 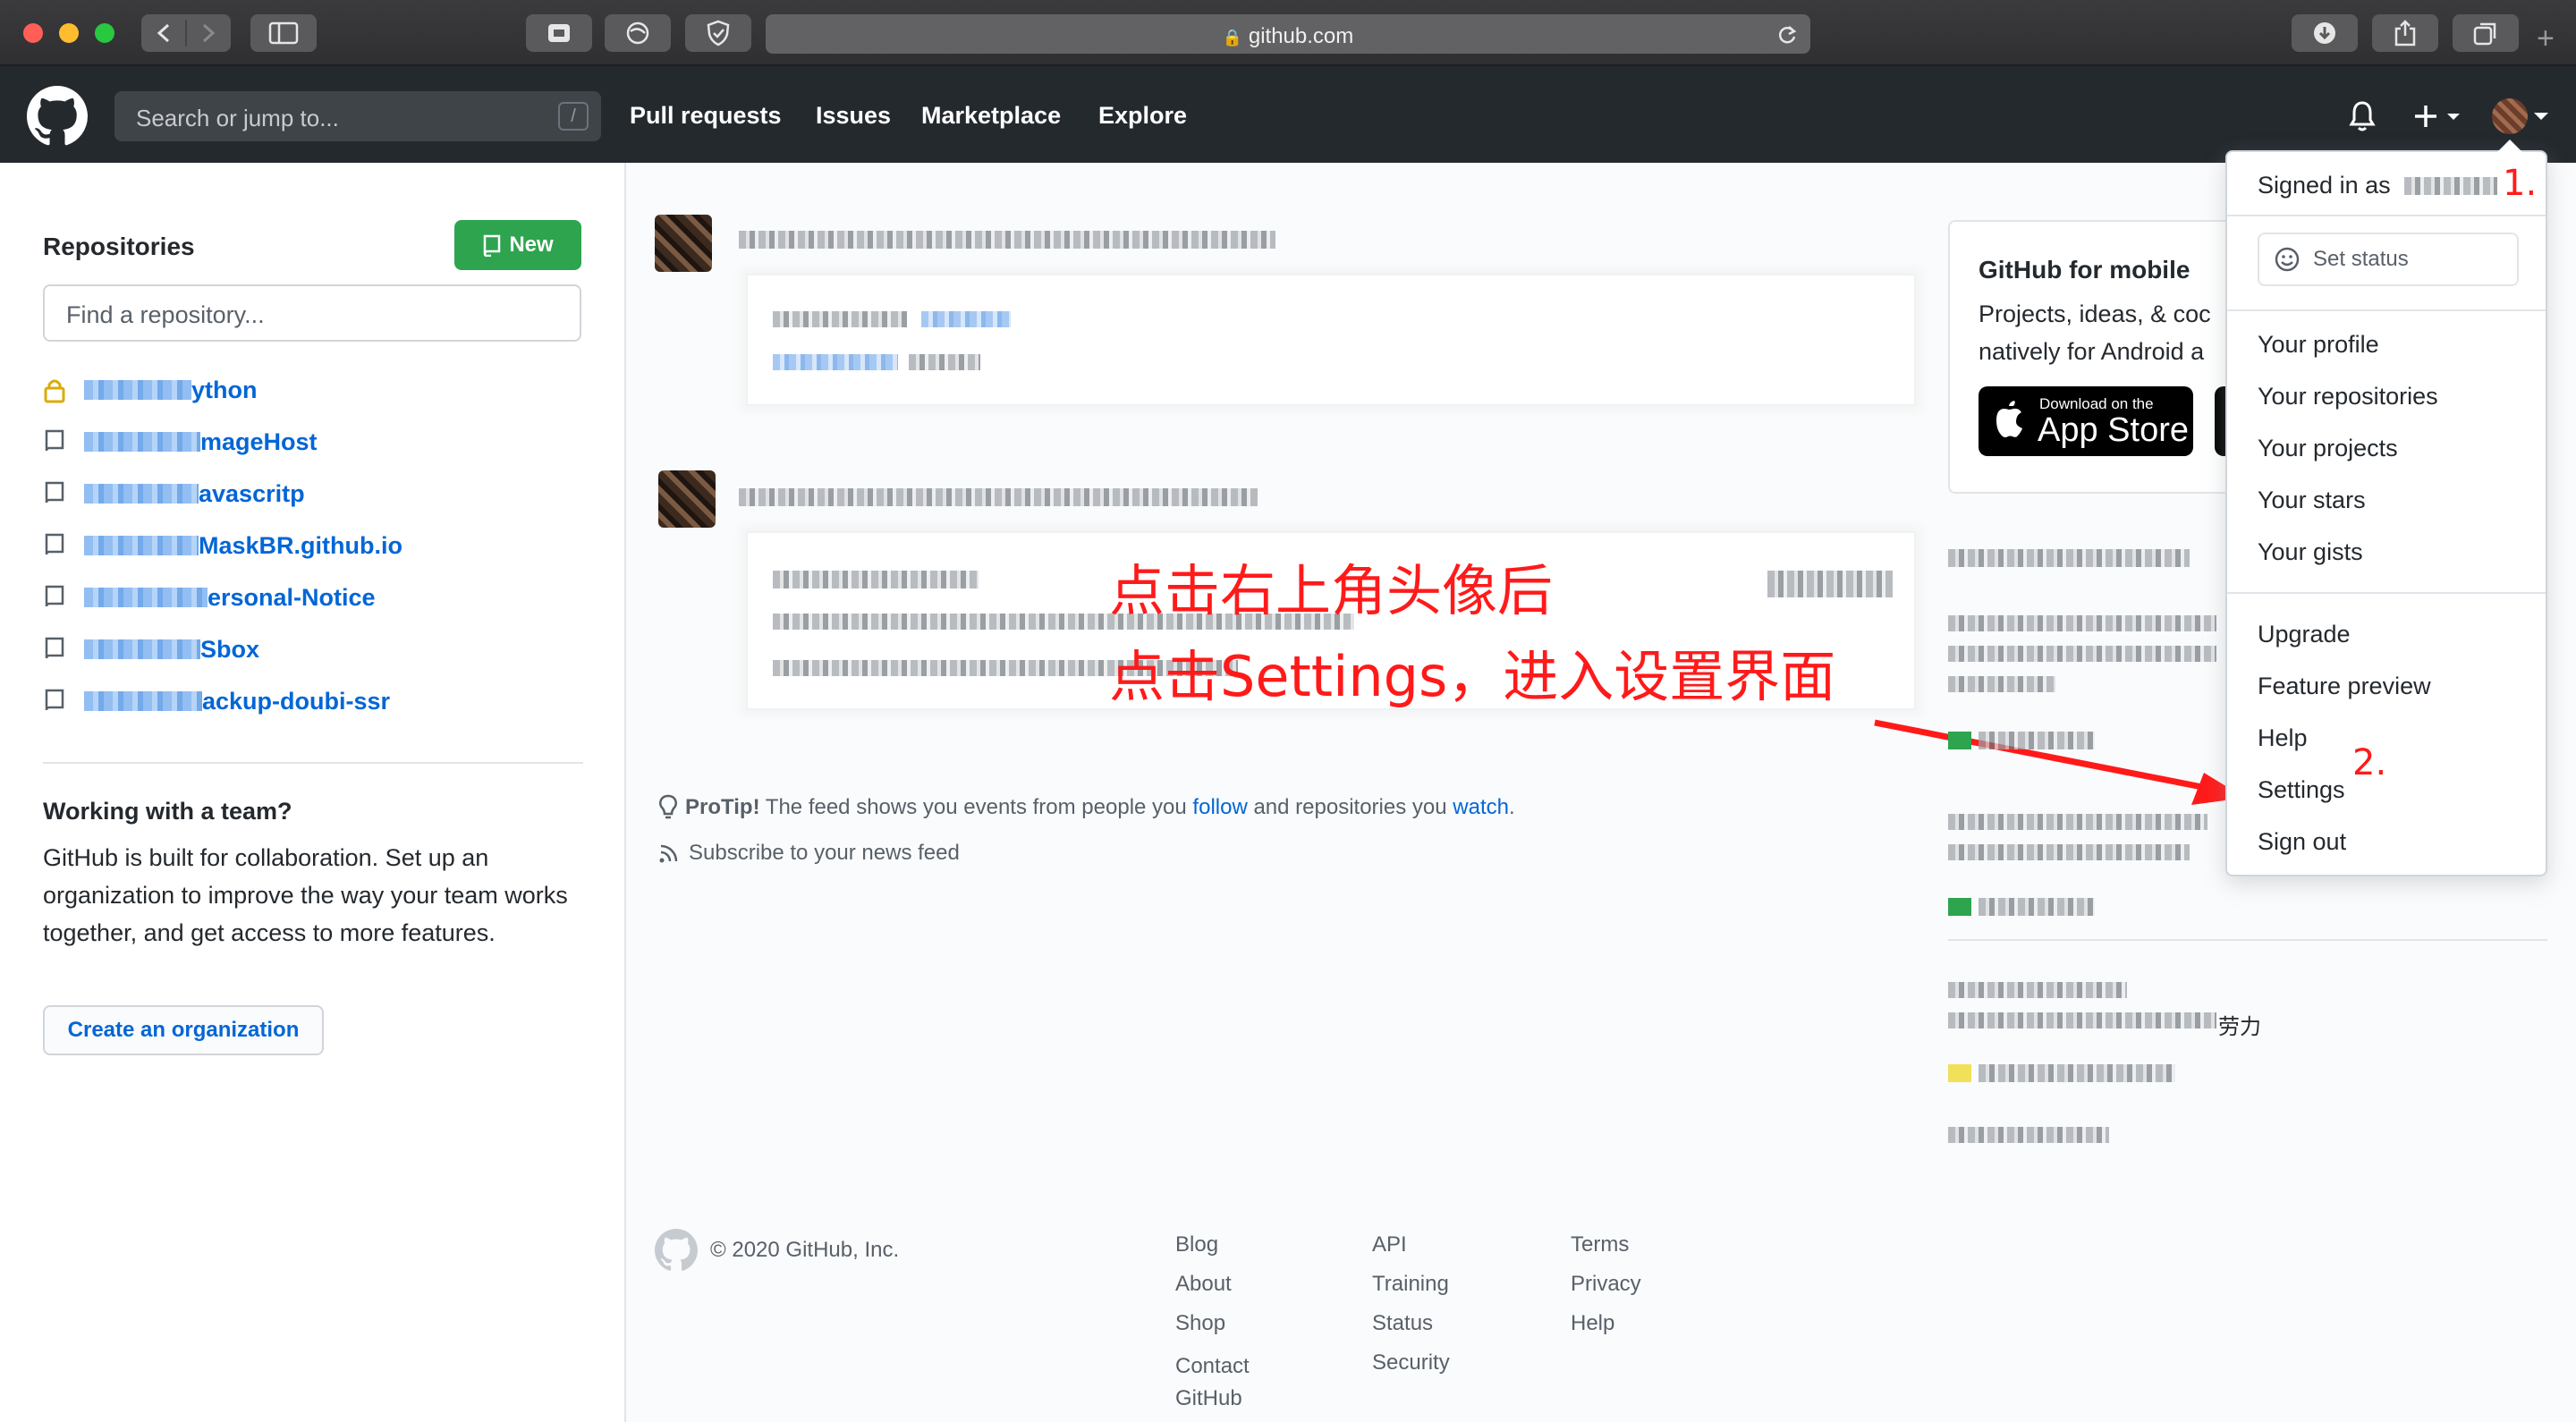 I want to click on nav-pull-requests: Pull requests, so click(x=706, y=116).